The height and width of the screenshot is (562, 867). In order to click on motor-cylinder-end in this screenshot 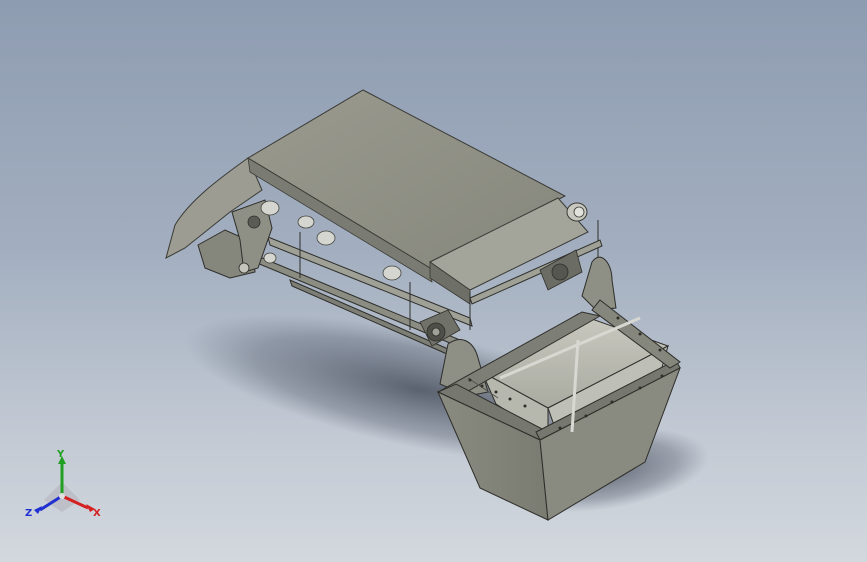, I will do `click(579, 212)`.